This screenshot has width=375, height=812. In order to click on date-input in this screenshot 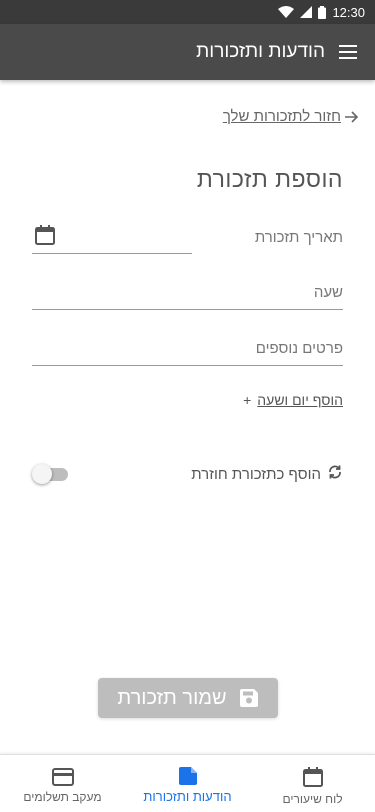, I will do `click(112, 237)`.